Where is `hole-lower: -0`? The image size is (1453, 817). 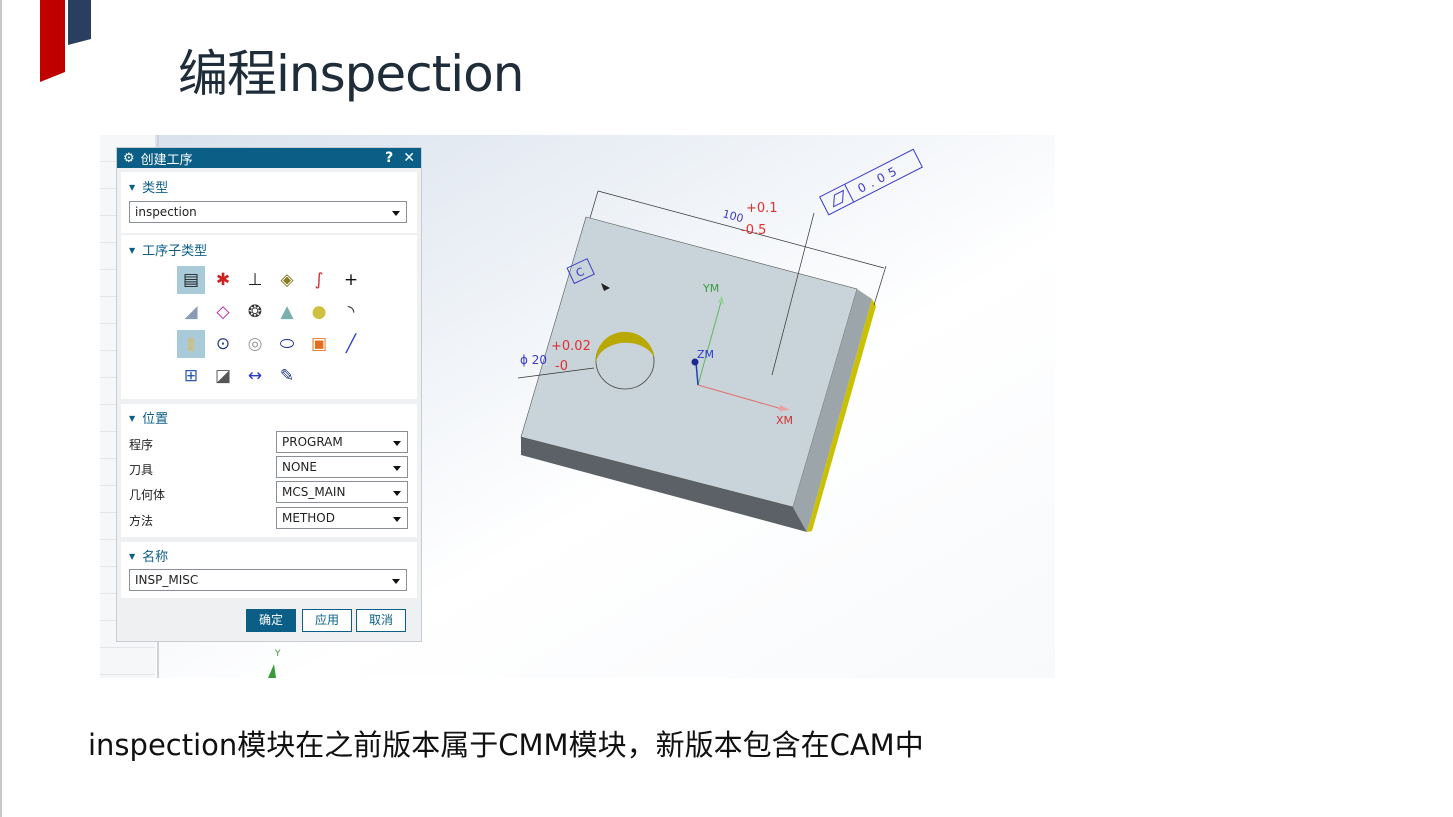 hole-lower: -0 is located at coordinates (561, 366).